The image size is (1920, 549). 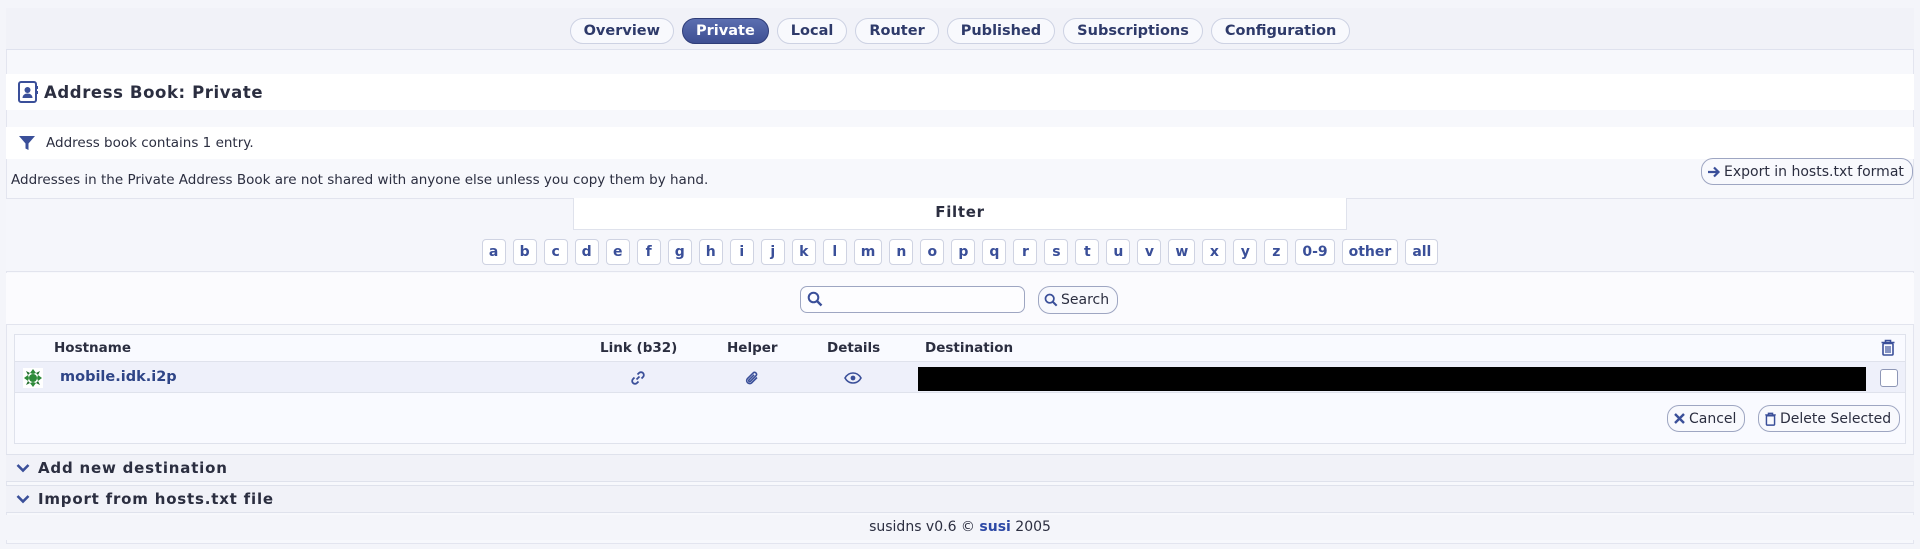 What do you see at coordinates (638, 378) in the screenshot?
I see `link-icon` at bounding box center [638, 378].